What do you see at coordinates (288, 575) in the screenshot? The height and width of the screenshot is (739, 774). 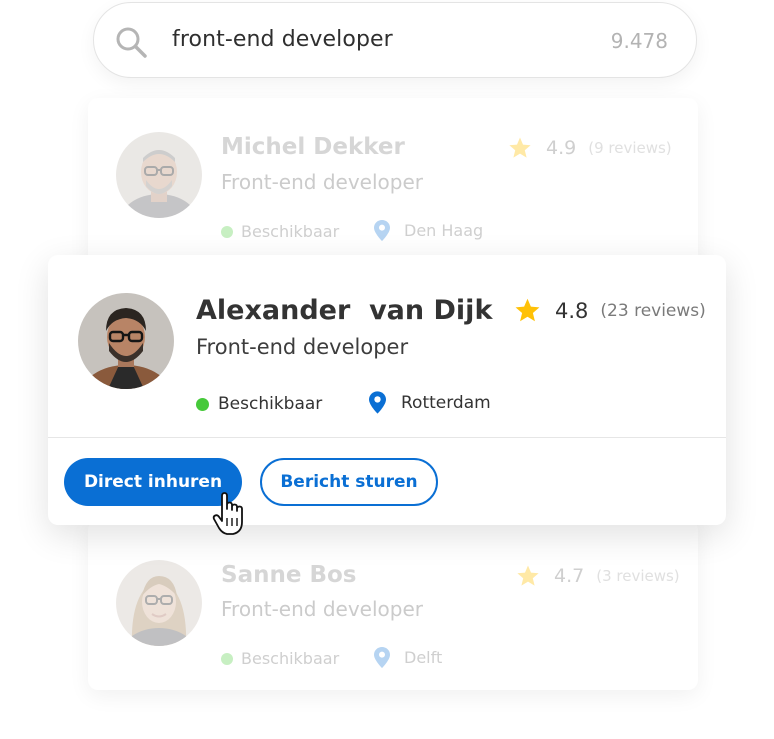 I see `profile-name: Sanne Bos` at bounding box center [288, 575].